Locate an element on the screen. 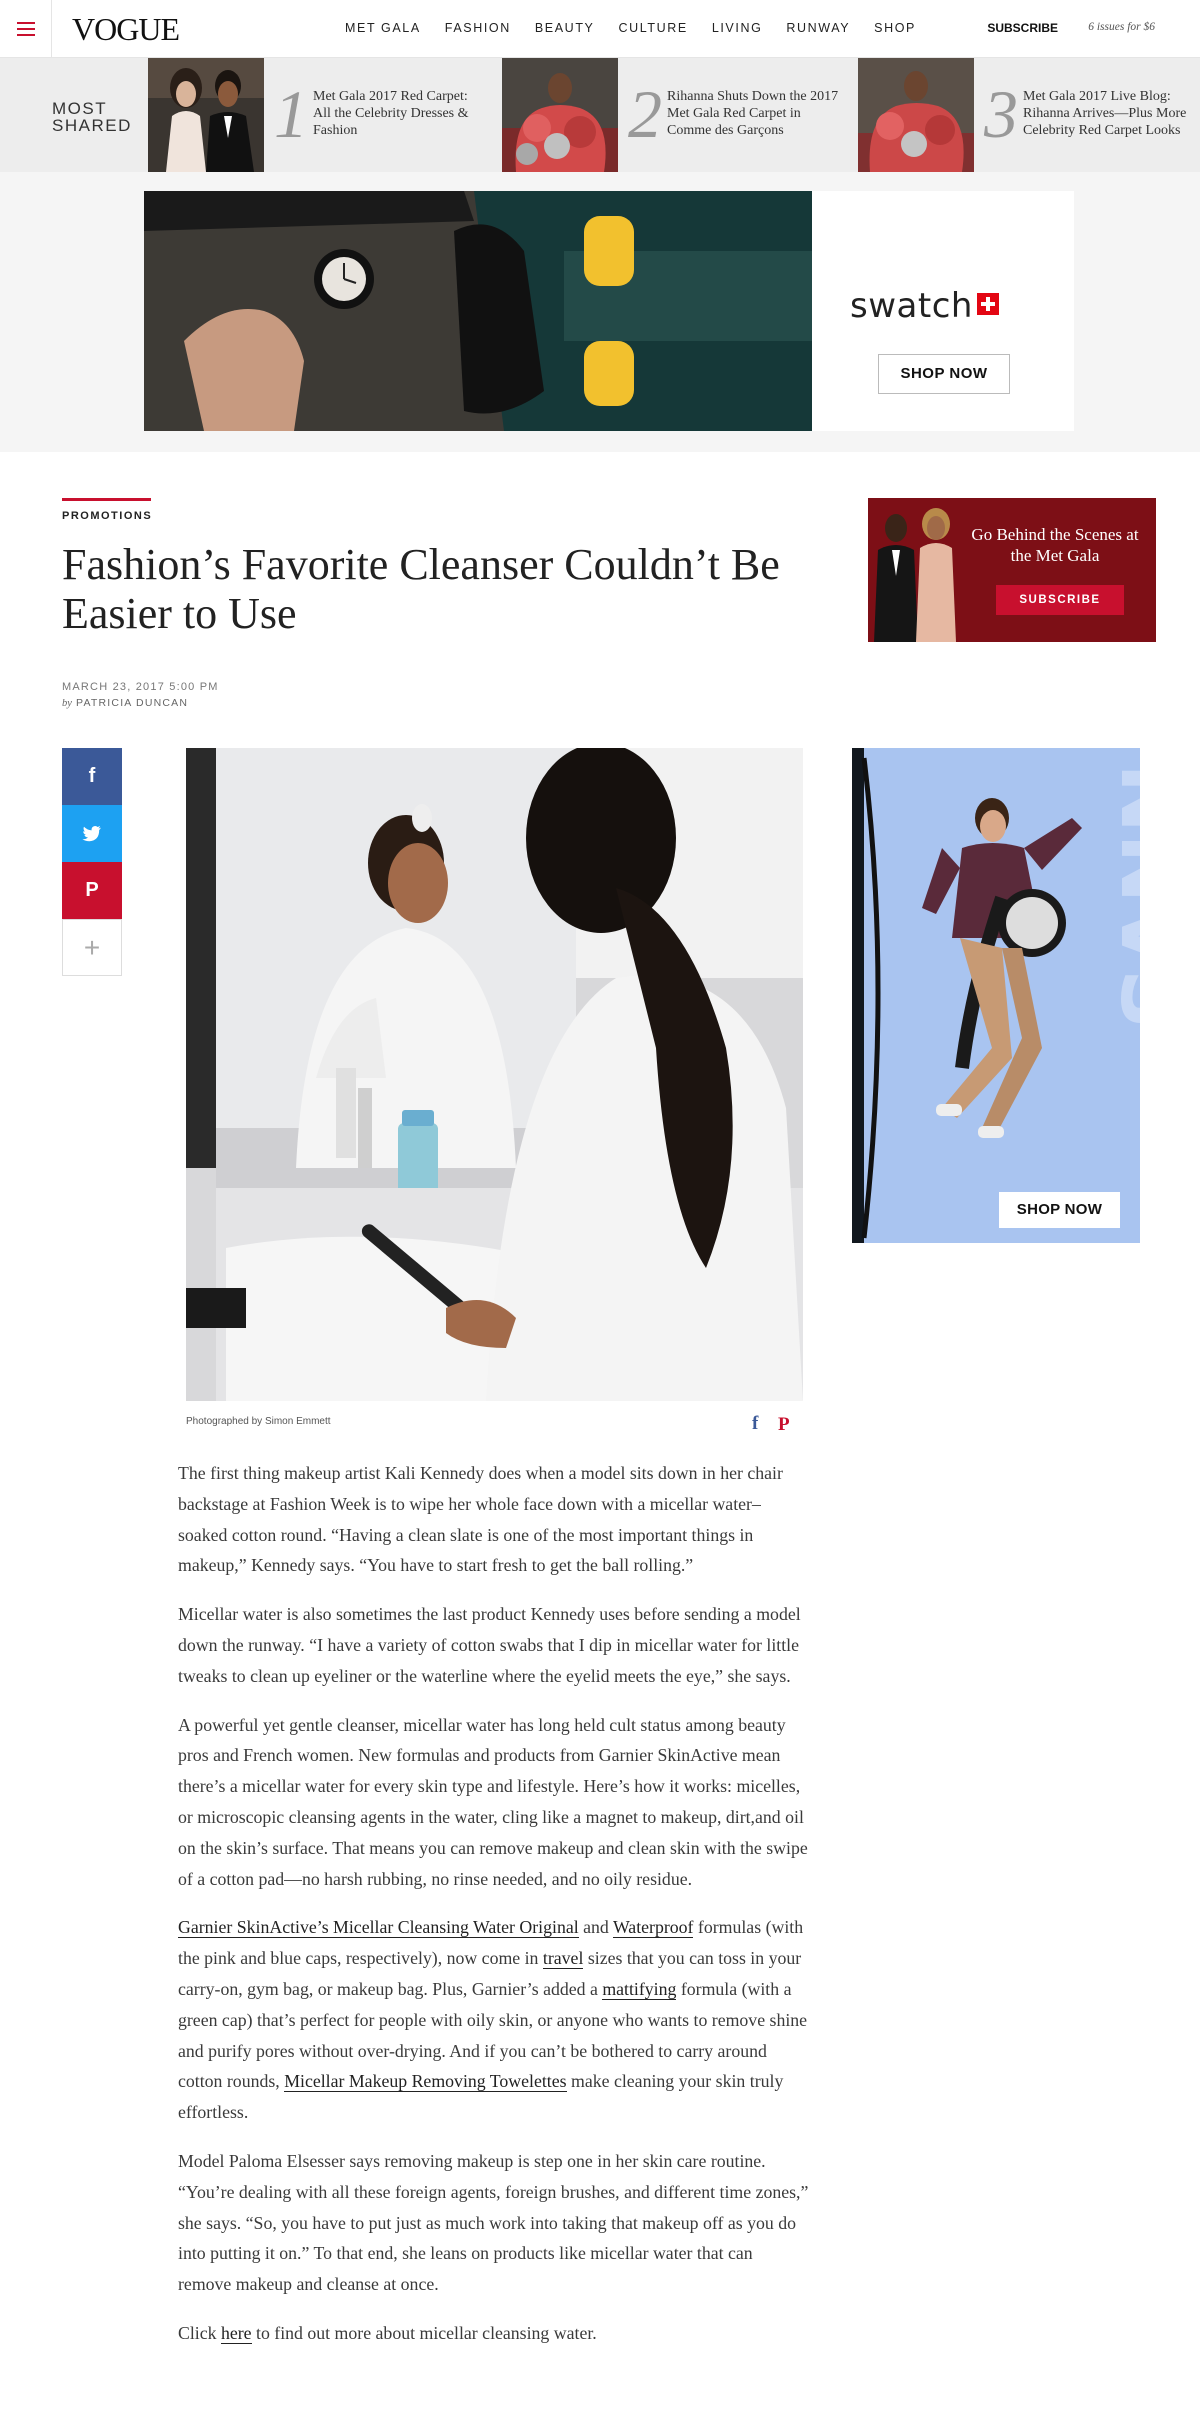 The height and width of the screenshot is (2431, 1200). pinterest-share-button: P is located at coordinates (92, 890).